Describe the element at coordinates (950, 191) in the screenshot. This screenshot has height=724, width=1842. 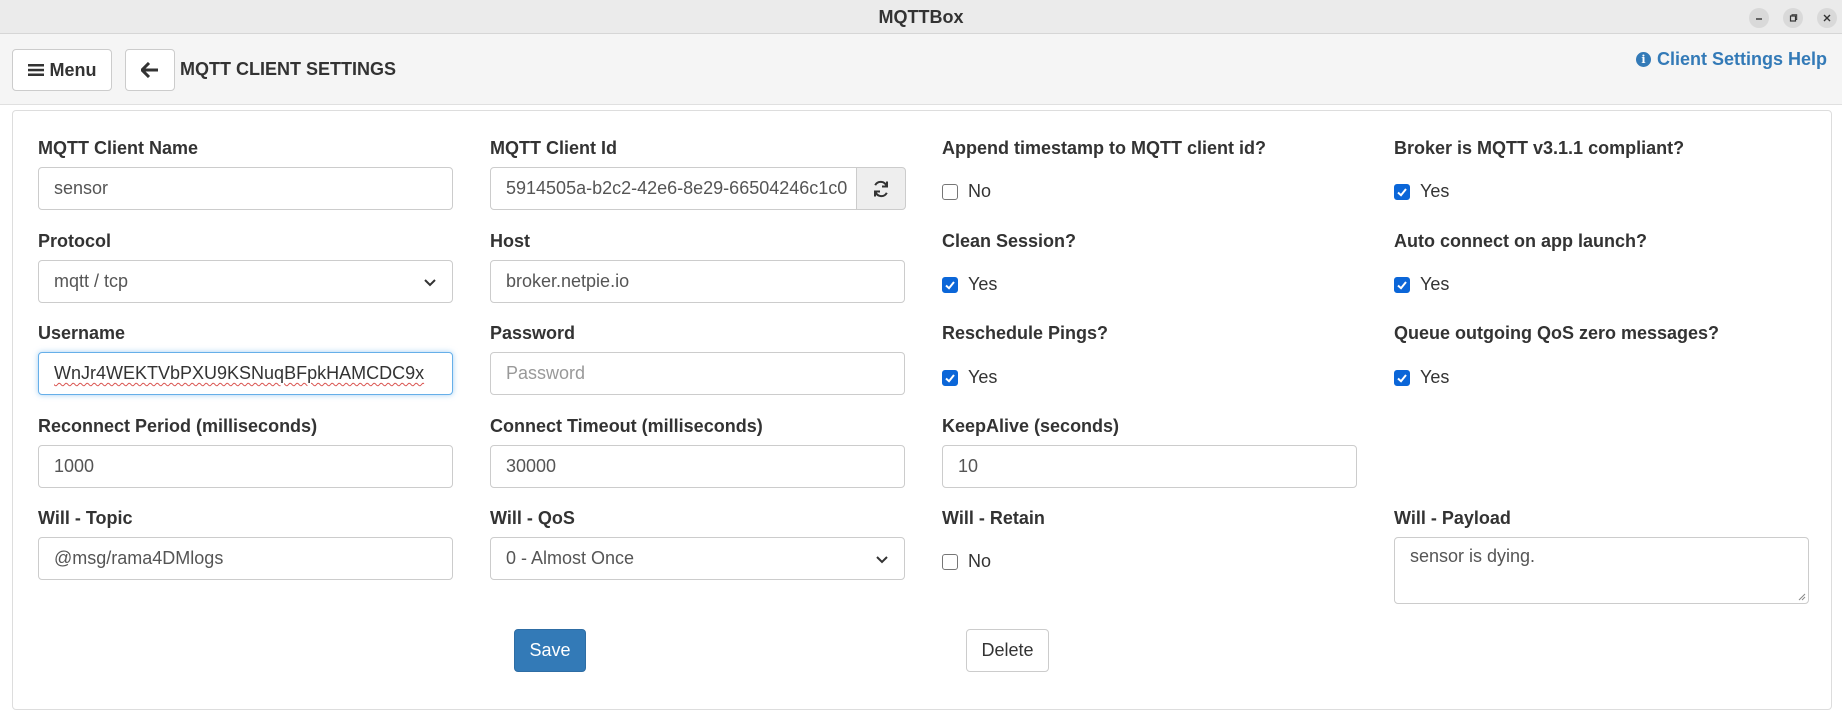
I see `append-timestamp-checkbox` at that location.